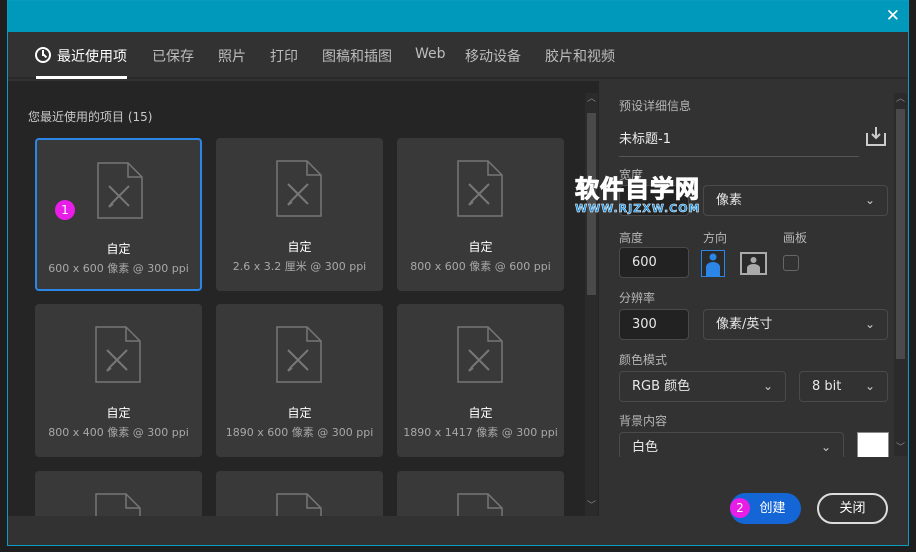  I want to click on preset-card: 自定 1890 x 600 像素 @ 300 ppi, so click(299, 380).